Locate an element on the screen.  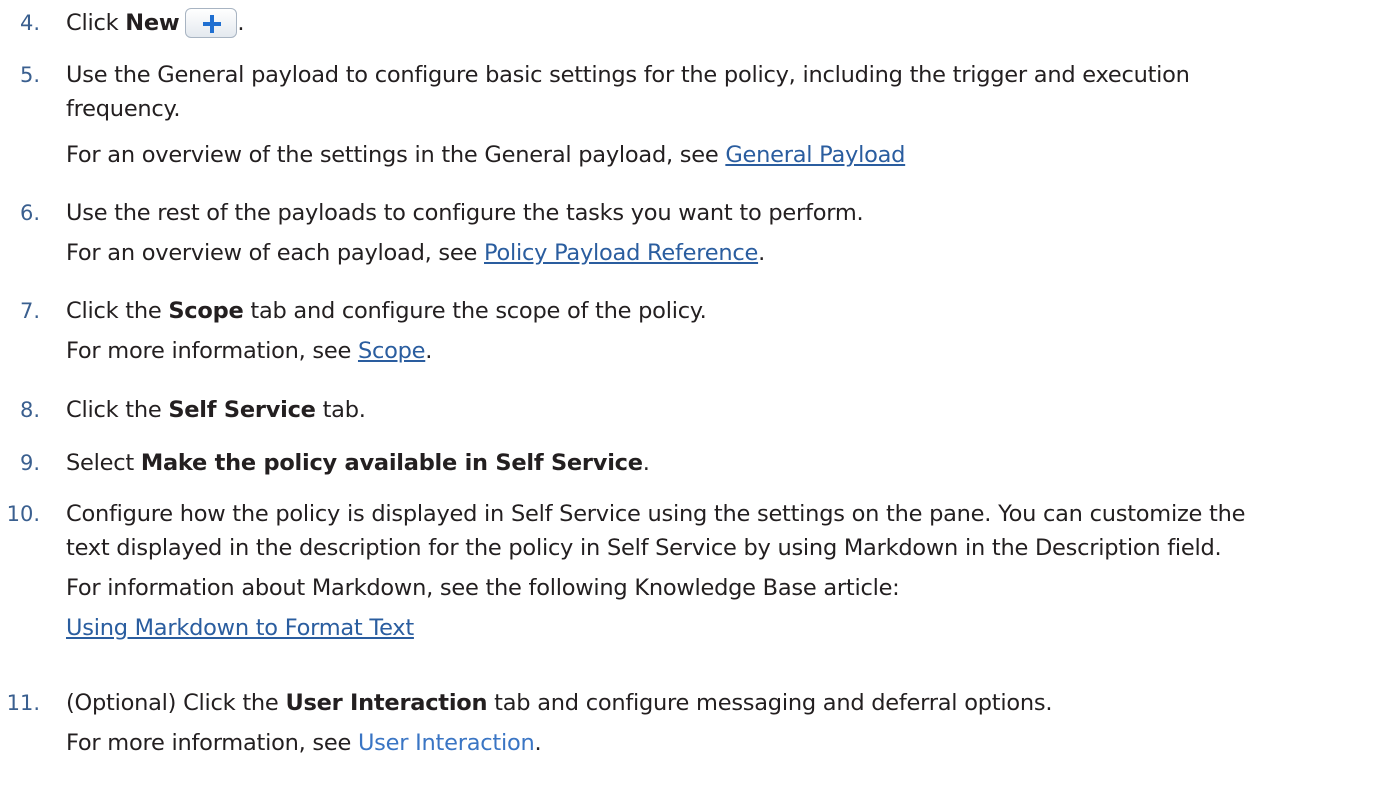
user-interaction-link: User Interaction is located at coordinates (446, 743).